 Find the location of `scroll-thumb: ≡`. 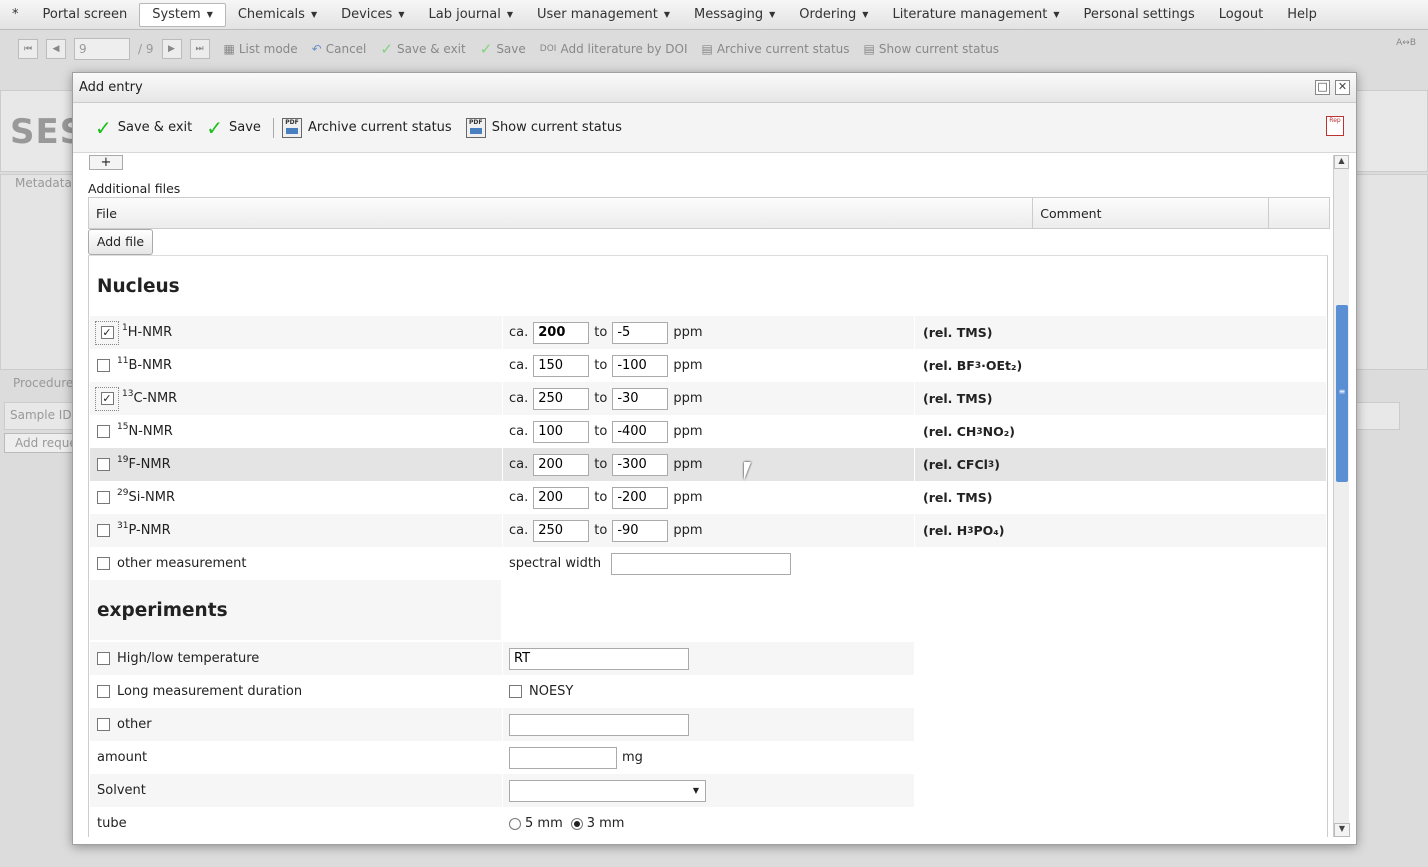

scroll-thumb: ≡ is located at coordinates (1342, 393).